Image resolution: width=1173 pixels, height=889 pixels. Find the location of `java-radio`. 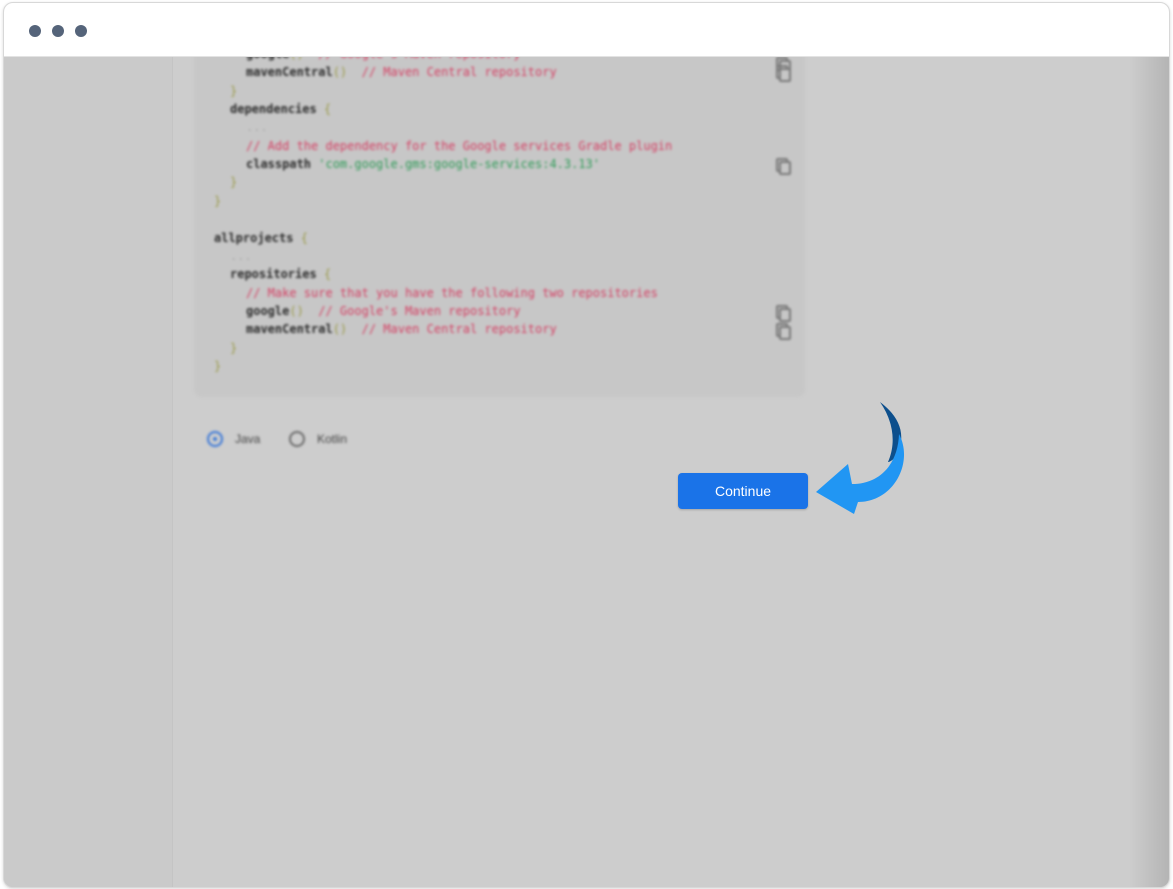

java-radio is located at coordinates (215, 439).